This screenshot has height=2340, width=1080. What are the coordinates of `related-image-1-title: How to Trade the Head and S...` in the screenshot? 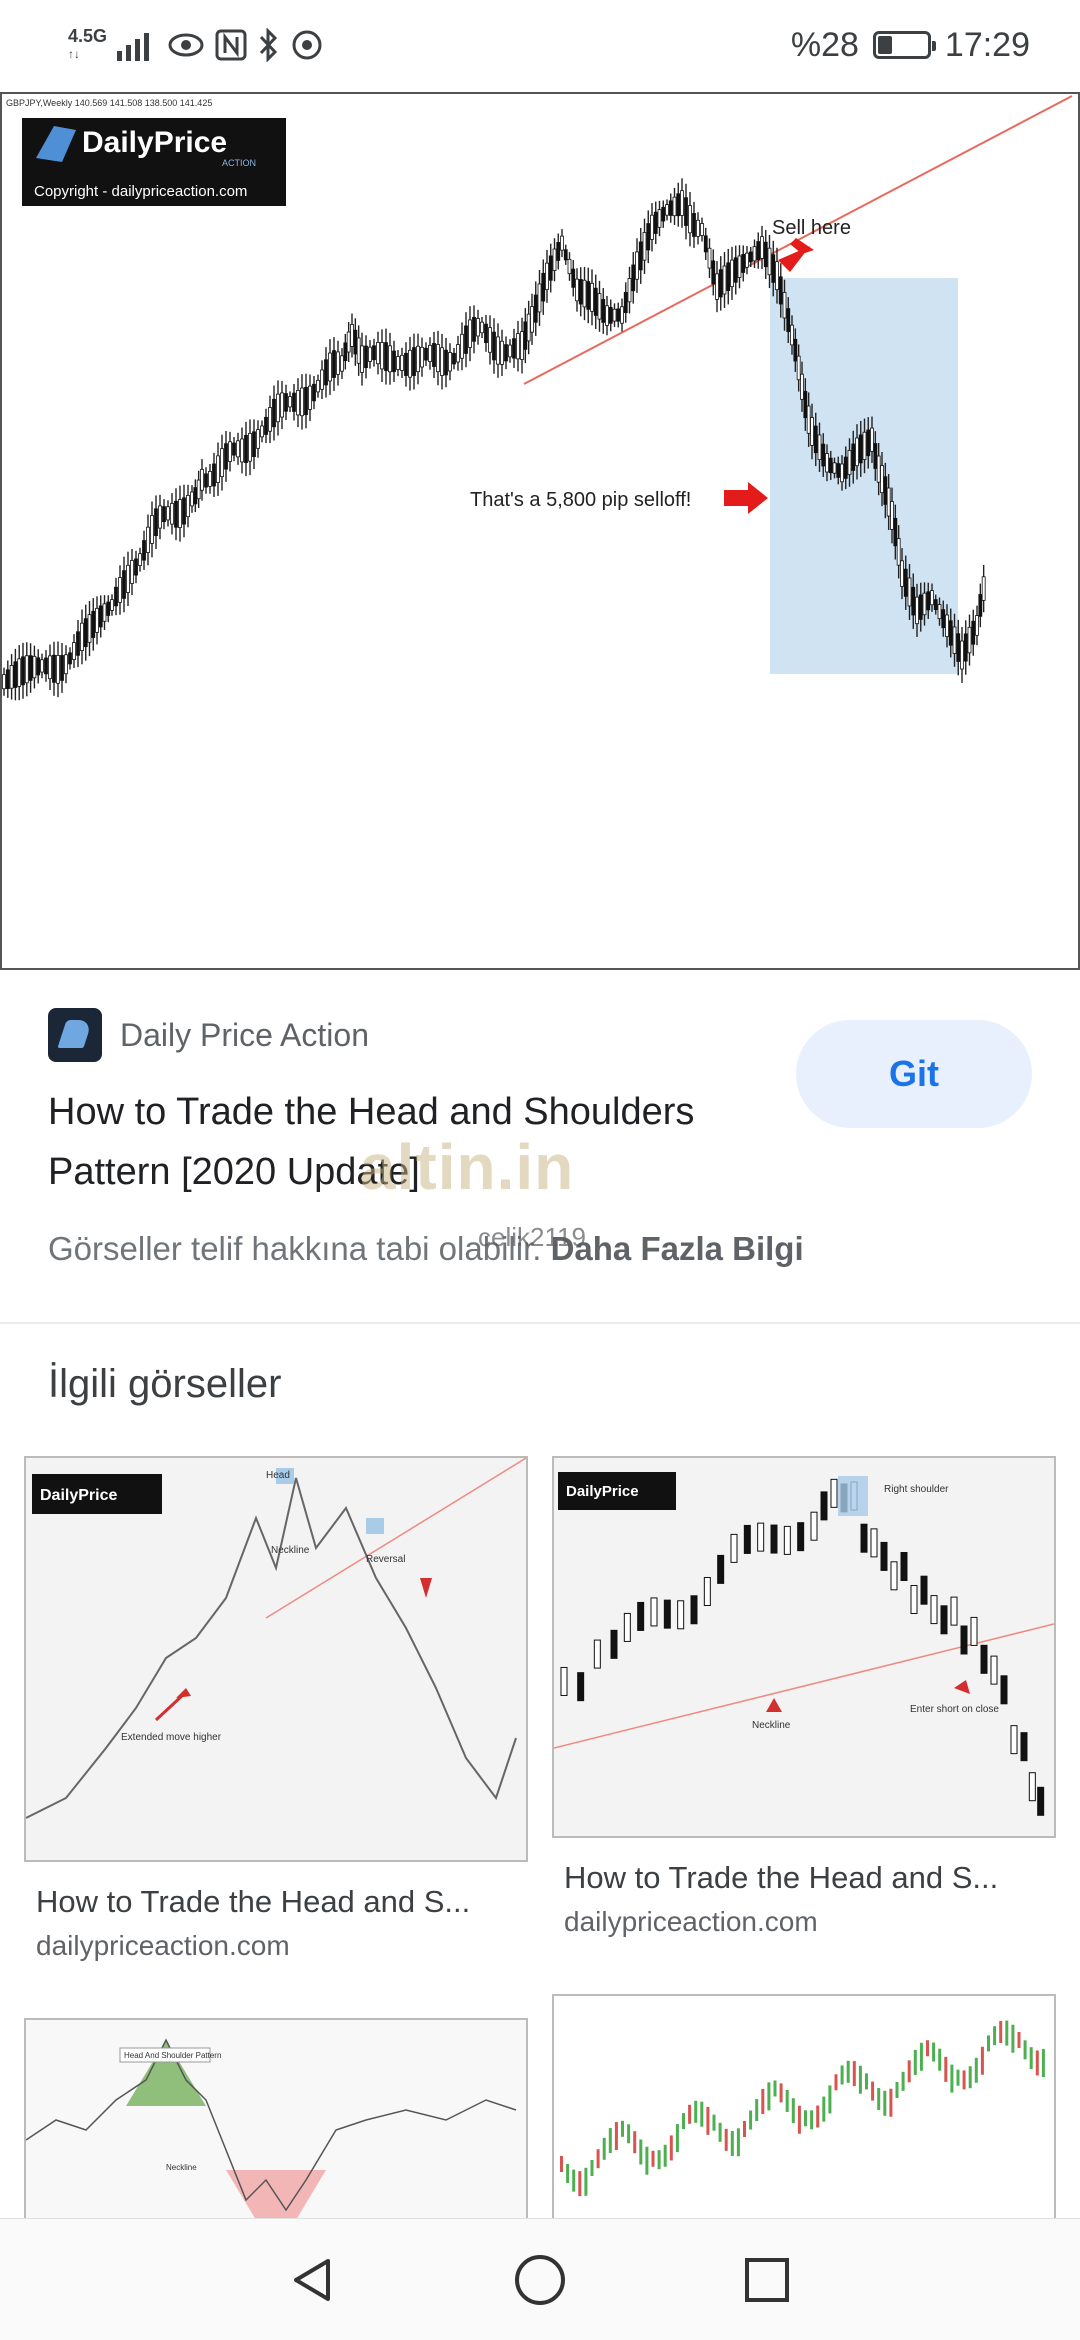 It's located at (253, 1902).